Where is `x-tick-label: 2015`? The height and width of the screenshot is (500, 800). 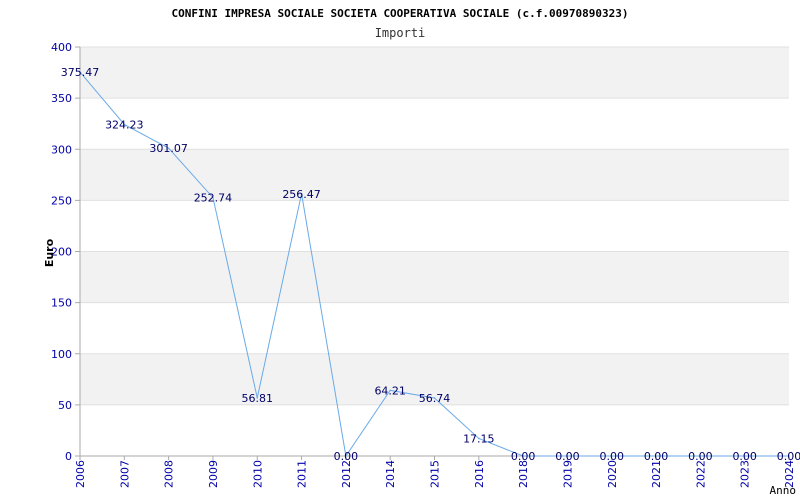 x-tick-label: 2015 is located at coordinates (435, 474).